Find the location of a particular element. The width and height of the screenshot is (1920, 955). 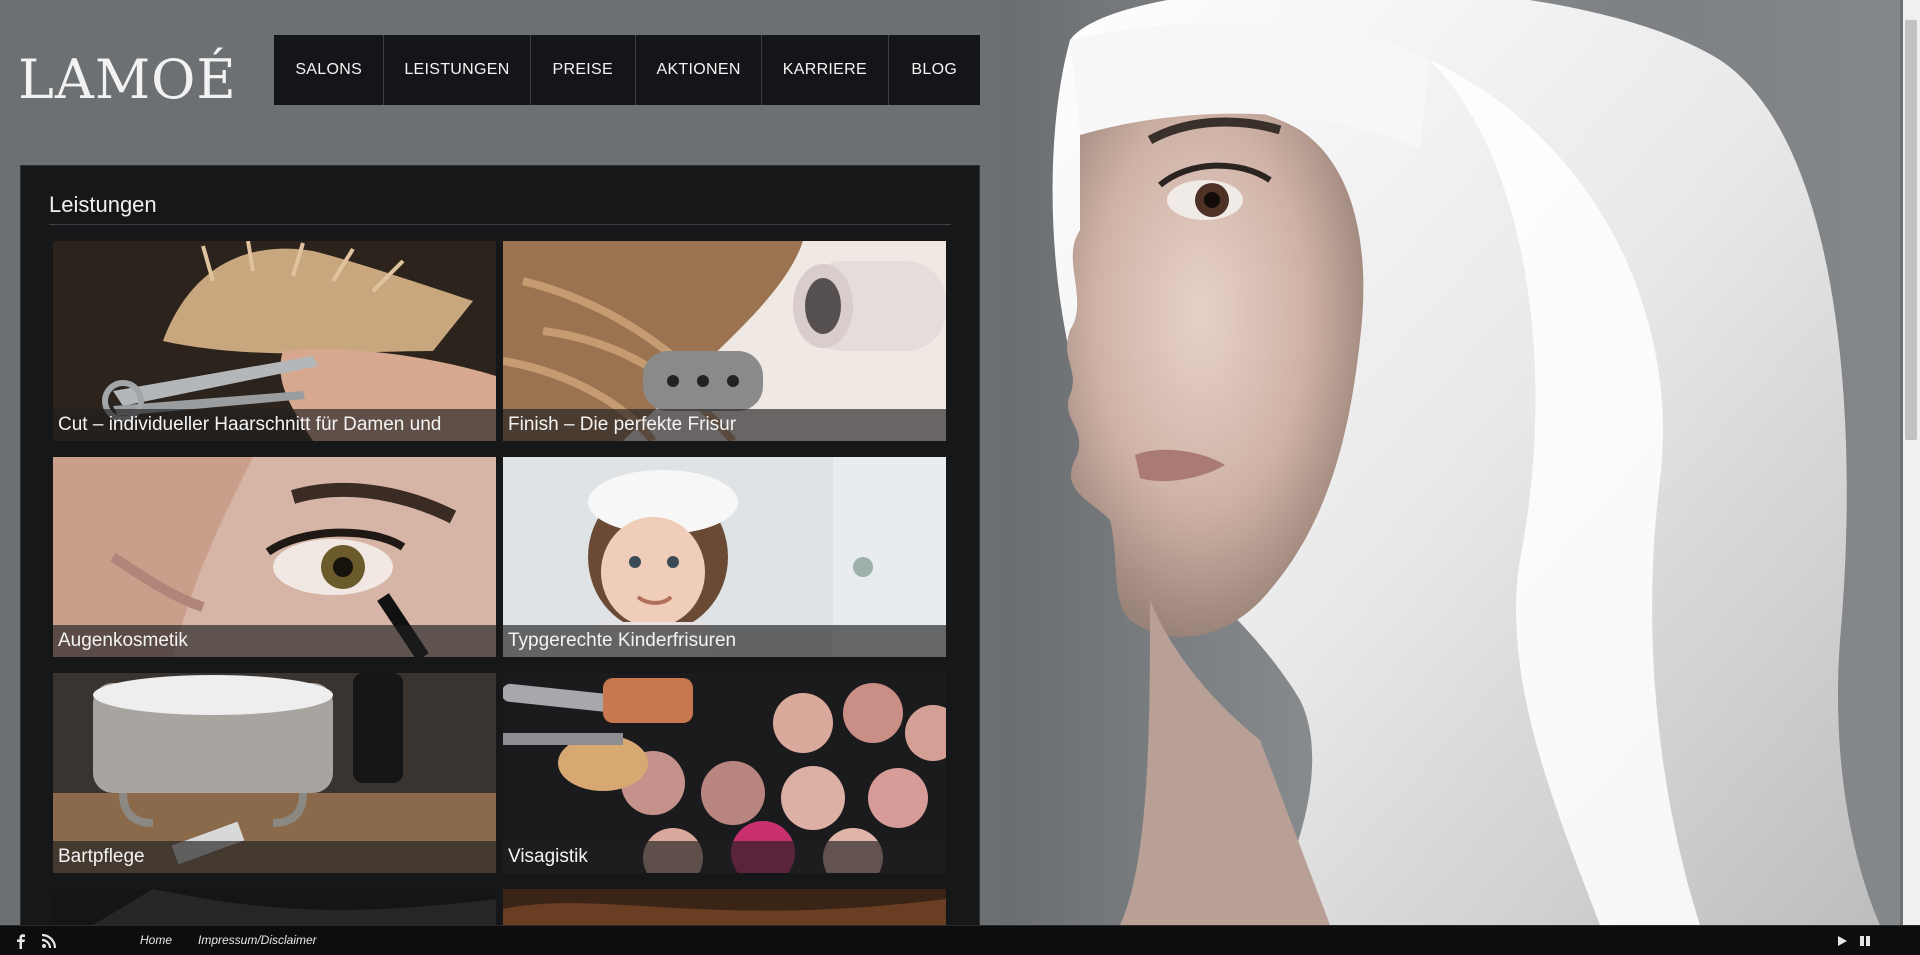

service-caption: Augenkosmetik is located at coordinates (274, 641).